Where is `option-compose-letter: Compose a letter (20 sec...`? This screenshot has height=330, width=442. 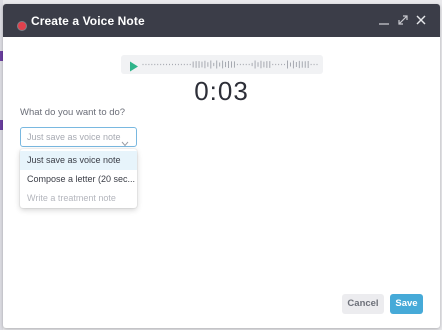 option-compose-letter: Compose a letter (20 sec... is located at coordinates (78, 179).